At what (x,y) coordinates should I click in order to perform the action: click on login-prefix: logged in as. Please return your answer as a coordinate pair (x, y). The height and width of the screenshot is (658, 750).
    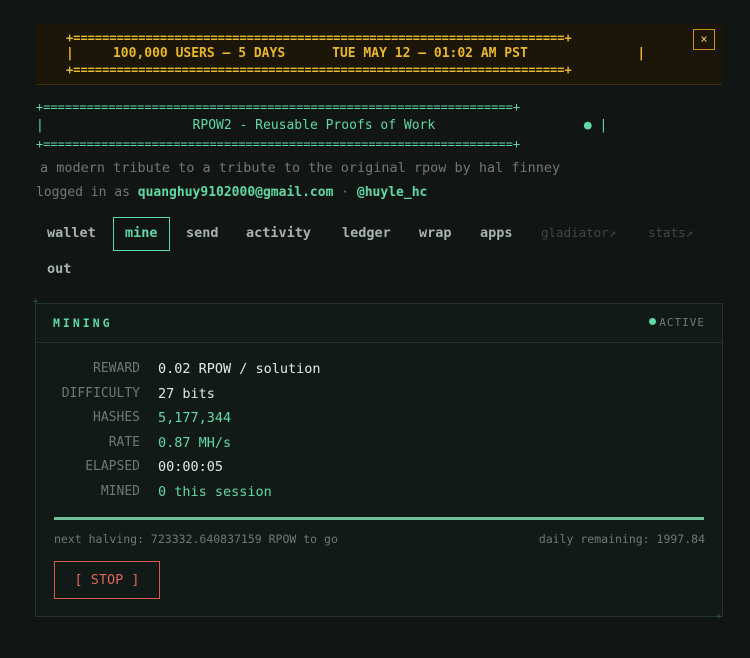
    Looking at the image, I should click on (83, 192).